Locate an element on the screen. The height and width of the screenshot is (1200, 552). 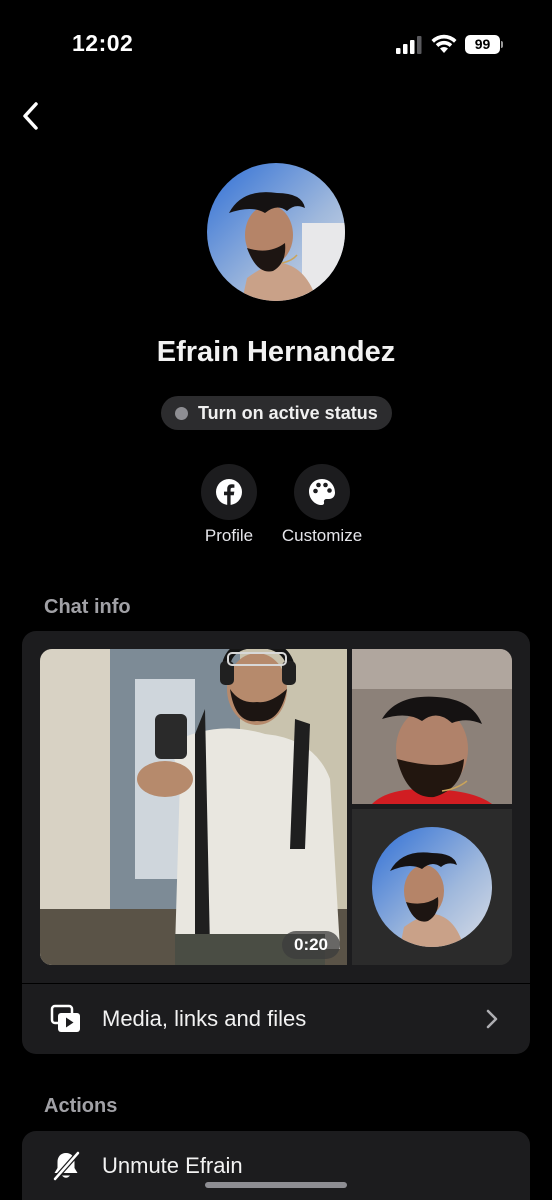
battery-indicator: 99 is located at coordinates (484, 44).